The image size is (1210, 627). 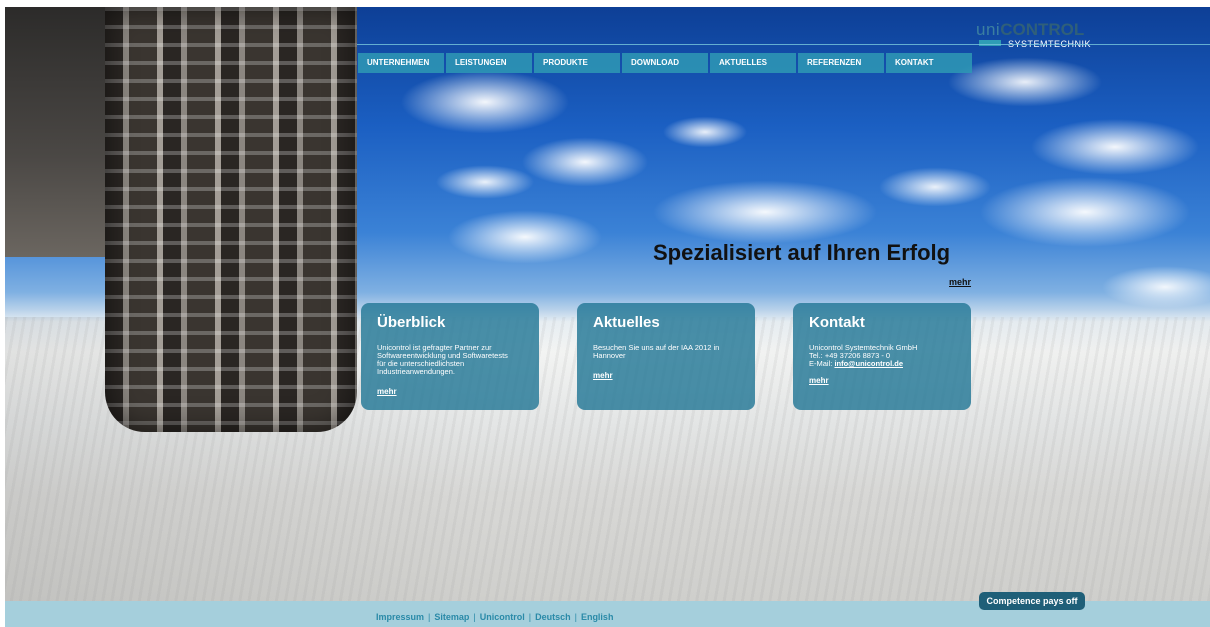 I want to click on footer-link-sitemap: Sitemap, so click(x=451, y=617).